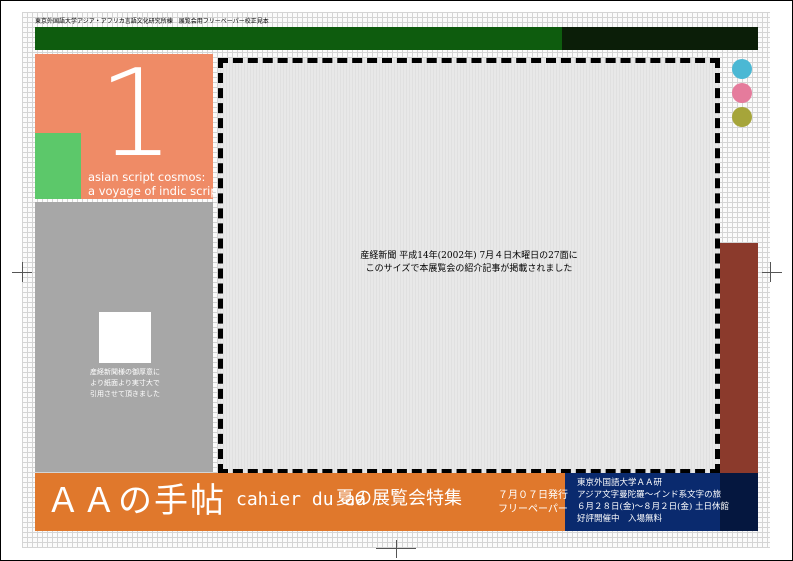 The height and width of the screenshot is (561, 793). Describe the element at coordinates (469, 256) in the screenshot. I see `article-note-line: 産経新聞 平成14年(2002年) 7月４日木曜日の27面に` at that location.